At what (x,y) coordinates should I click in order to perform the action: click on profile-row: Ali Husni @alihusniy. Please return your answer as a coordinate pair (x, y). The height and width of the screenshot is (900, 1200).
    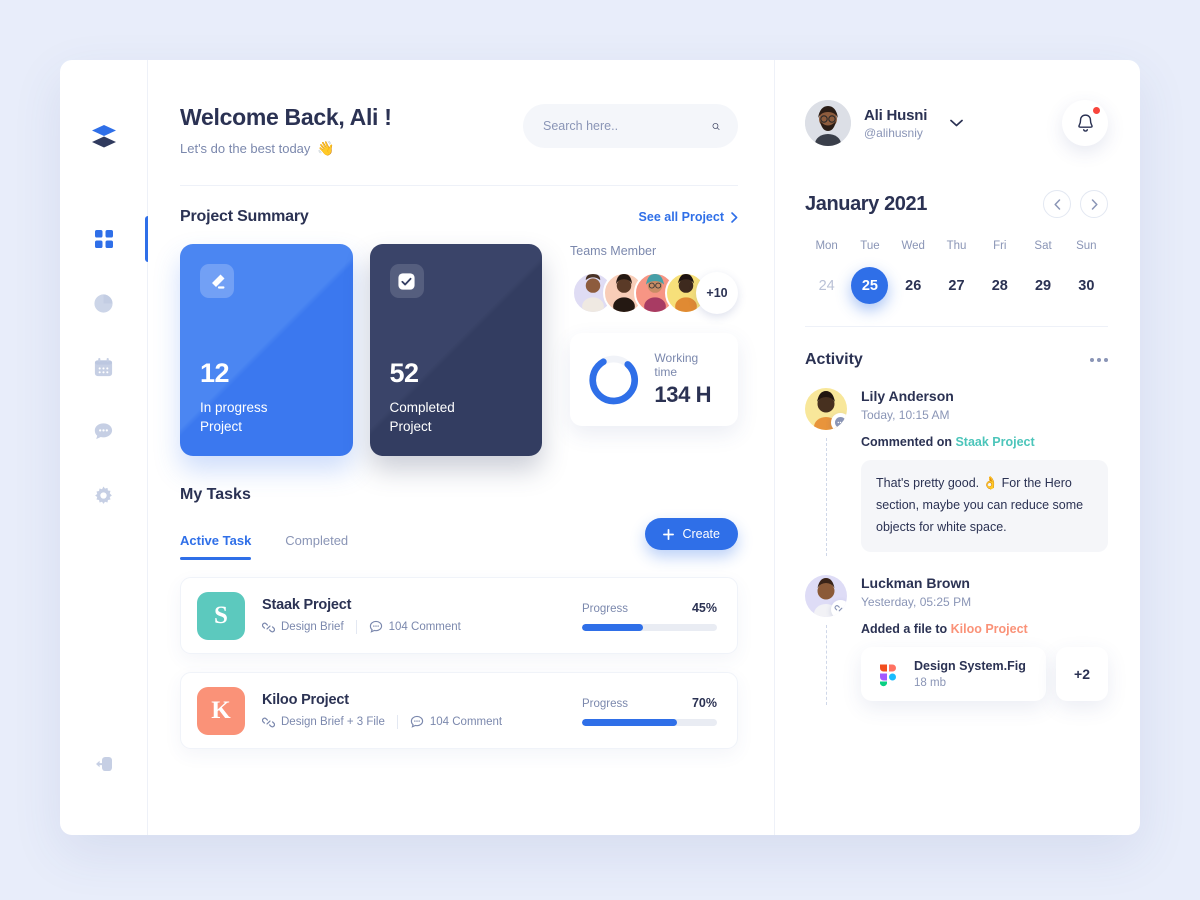
    Looking at the image, I should click on (956, 123).